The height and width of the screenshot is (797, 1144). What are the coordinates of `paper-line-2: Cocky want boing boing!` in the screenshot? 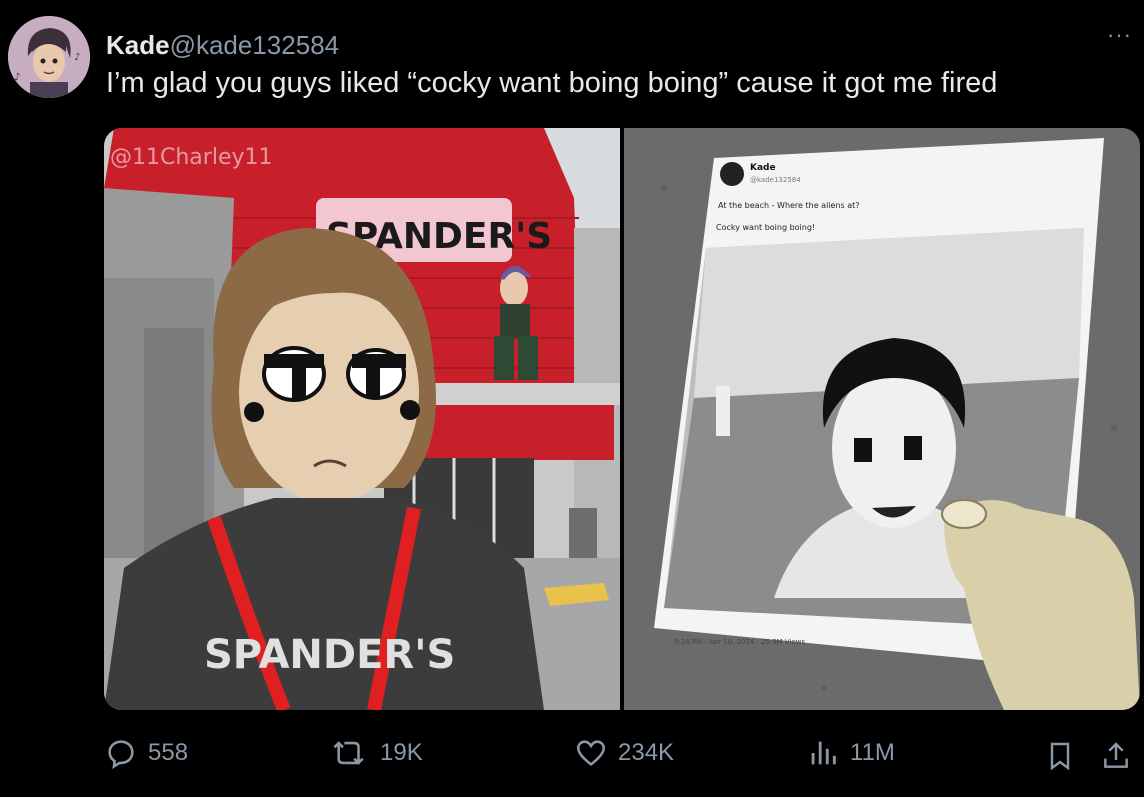 It's located at (765, 227).